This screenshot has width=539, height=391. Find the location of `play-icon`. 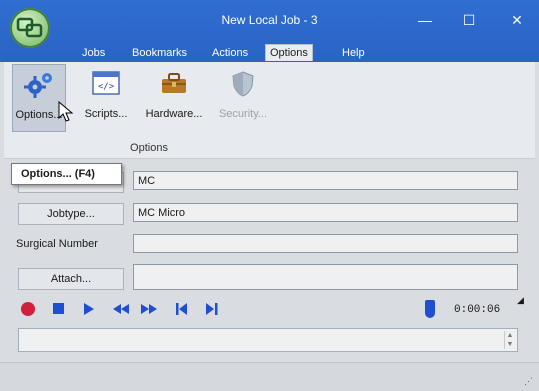

play-icon is located at coordinates (89, 309).